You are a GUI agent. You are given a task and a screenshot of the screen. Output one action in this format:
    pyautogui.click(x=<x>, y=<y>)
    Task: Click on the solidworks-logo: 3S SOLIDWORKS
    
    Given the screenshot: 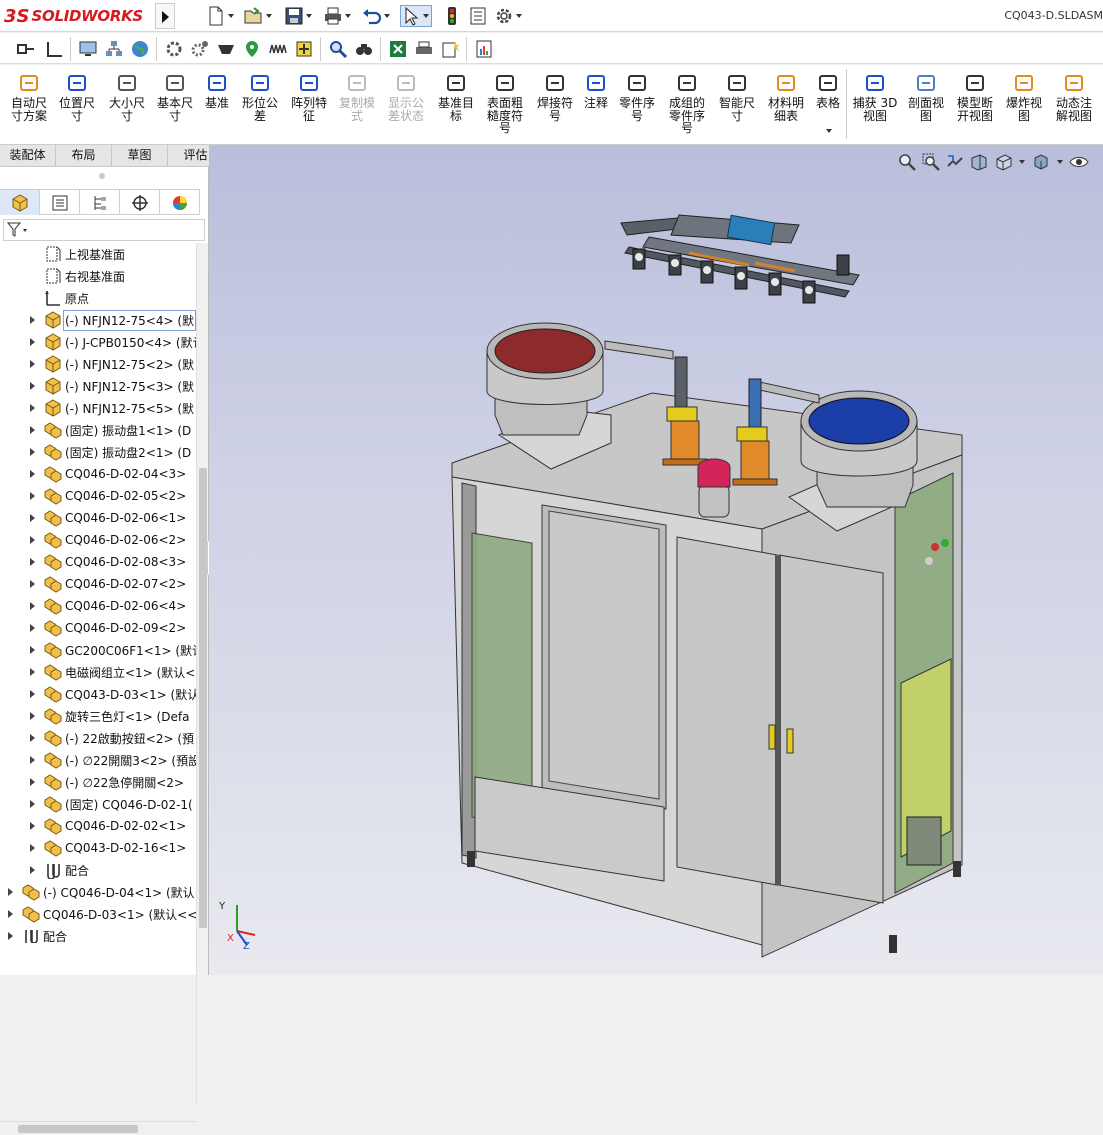 What is the action you would take?
    pyautogui.click(x=79, y=16)
    